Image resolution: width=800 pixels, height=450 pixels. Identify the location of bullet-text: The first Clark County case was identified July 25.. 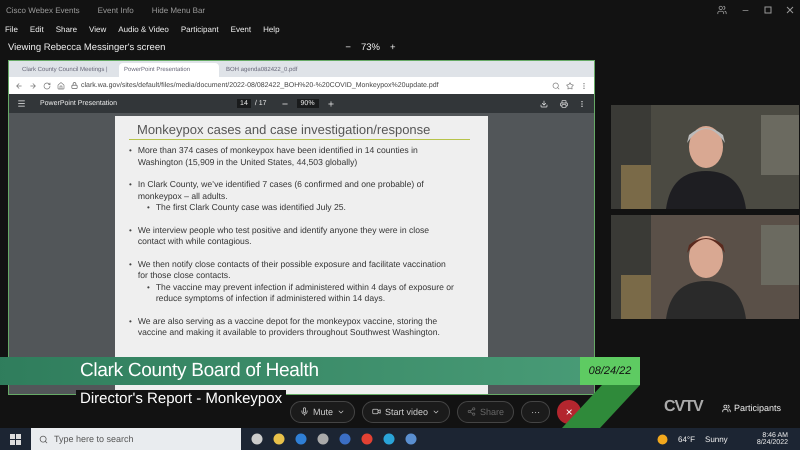
(251, 208).